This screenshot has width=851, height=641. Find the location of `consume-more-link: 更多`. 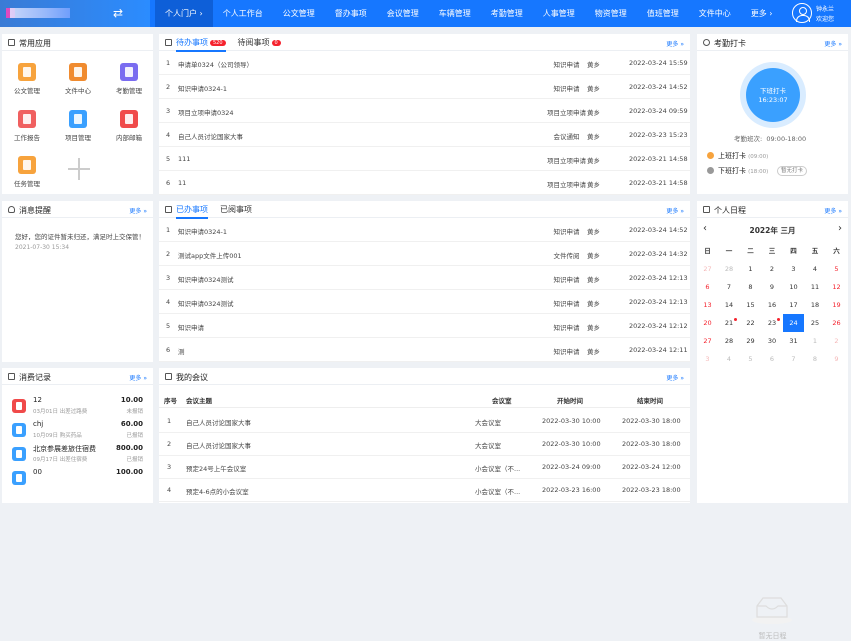

consume-more-link: 更多 is located at coordinates (138, 377).